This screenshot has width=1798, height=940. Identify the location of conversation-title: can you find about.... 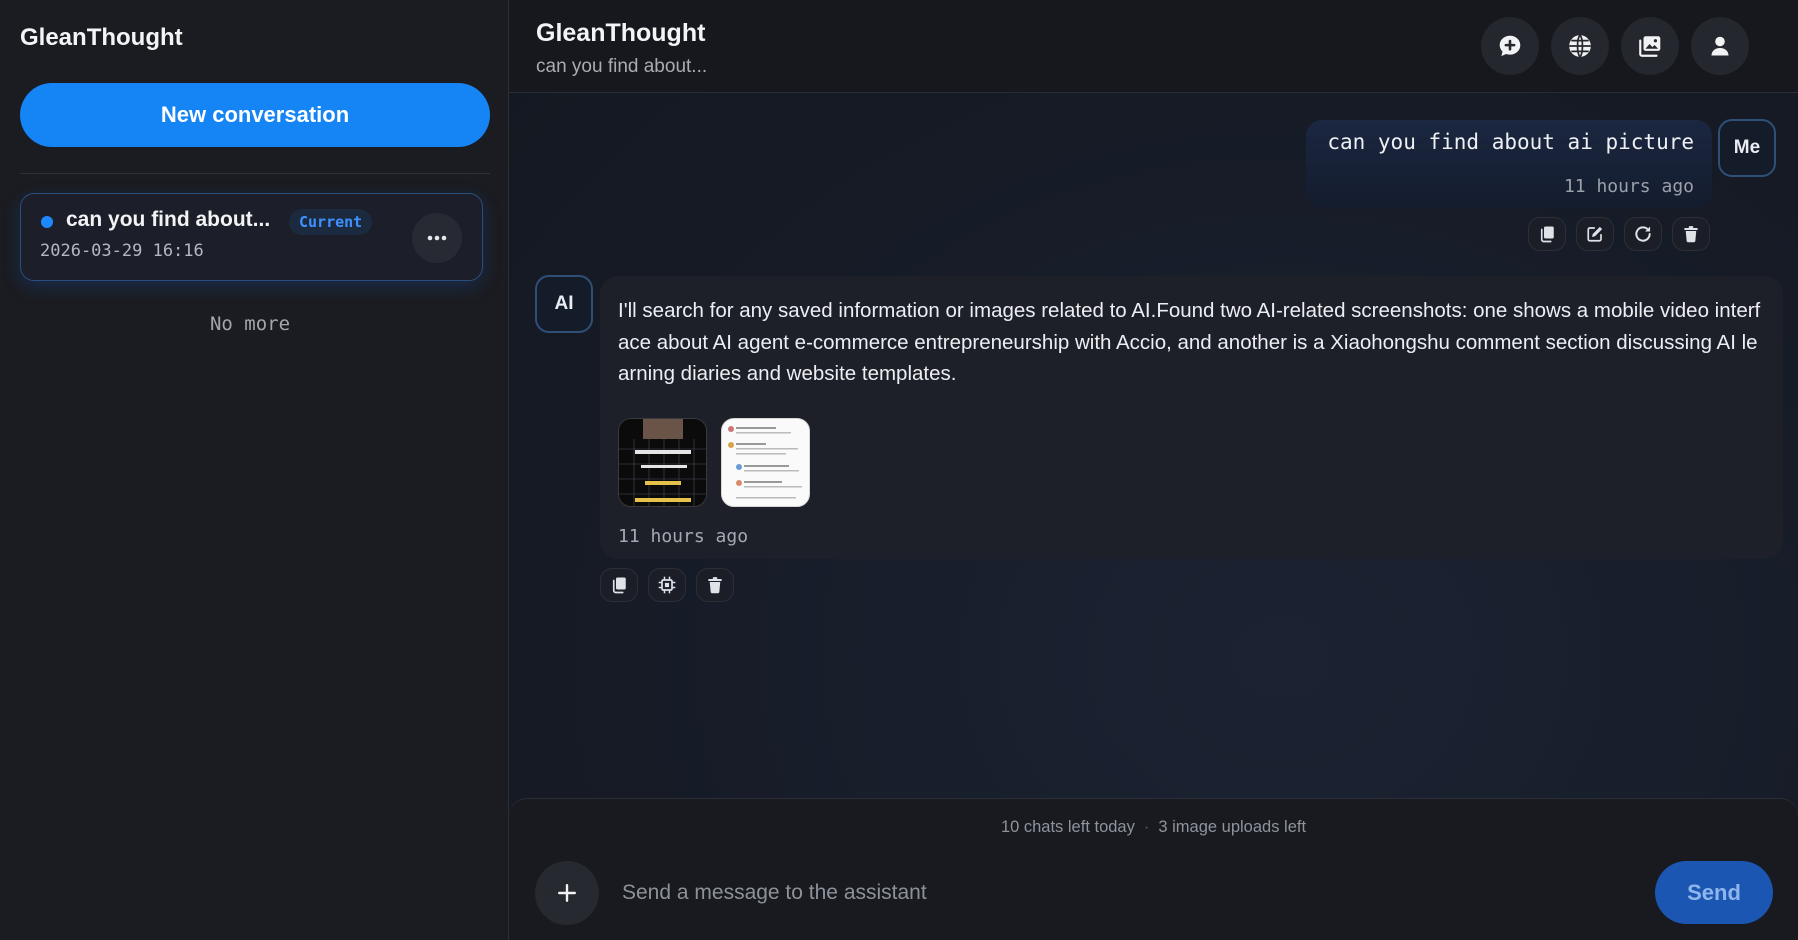
(168, 219).